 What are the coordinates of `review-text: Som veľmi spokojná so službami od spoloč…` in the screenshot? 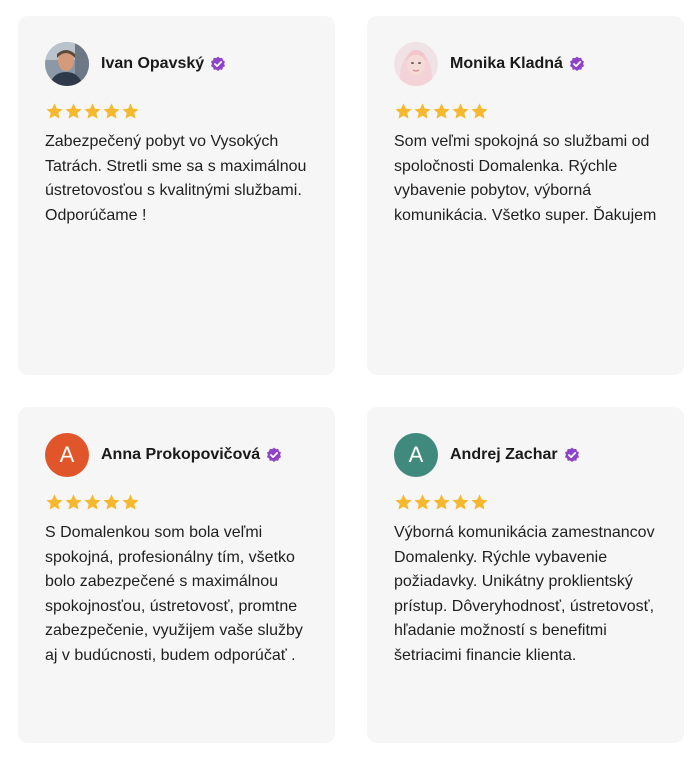 It's located at (525, 178).